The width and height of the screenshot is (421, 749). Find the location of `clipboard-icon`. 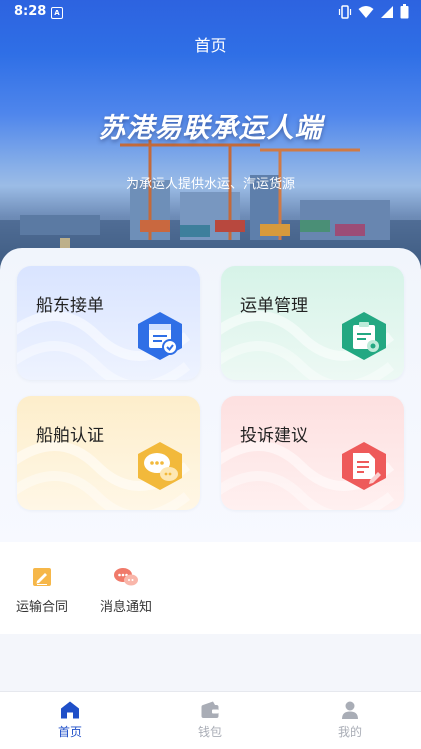

clipboard-icon is located at coordinates (364, 336).